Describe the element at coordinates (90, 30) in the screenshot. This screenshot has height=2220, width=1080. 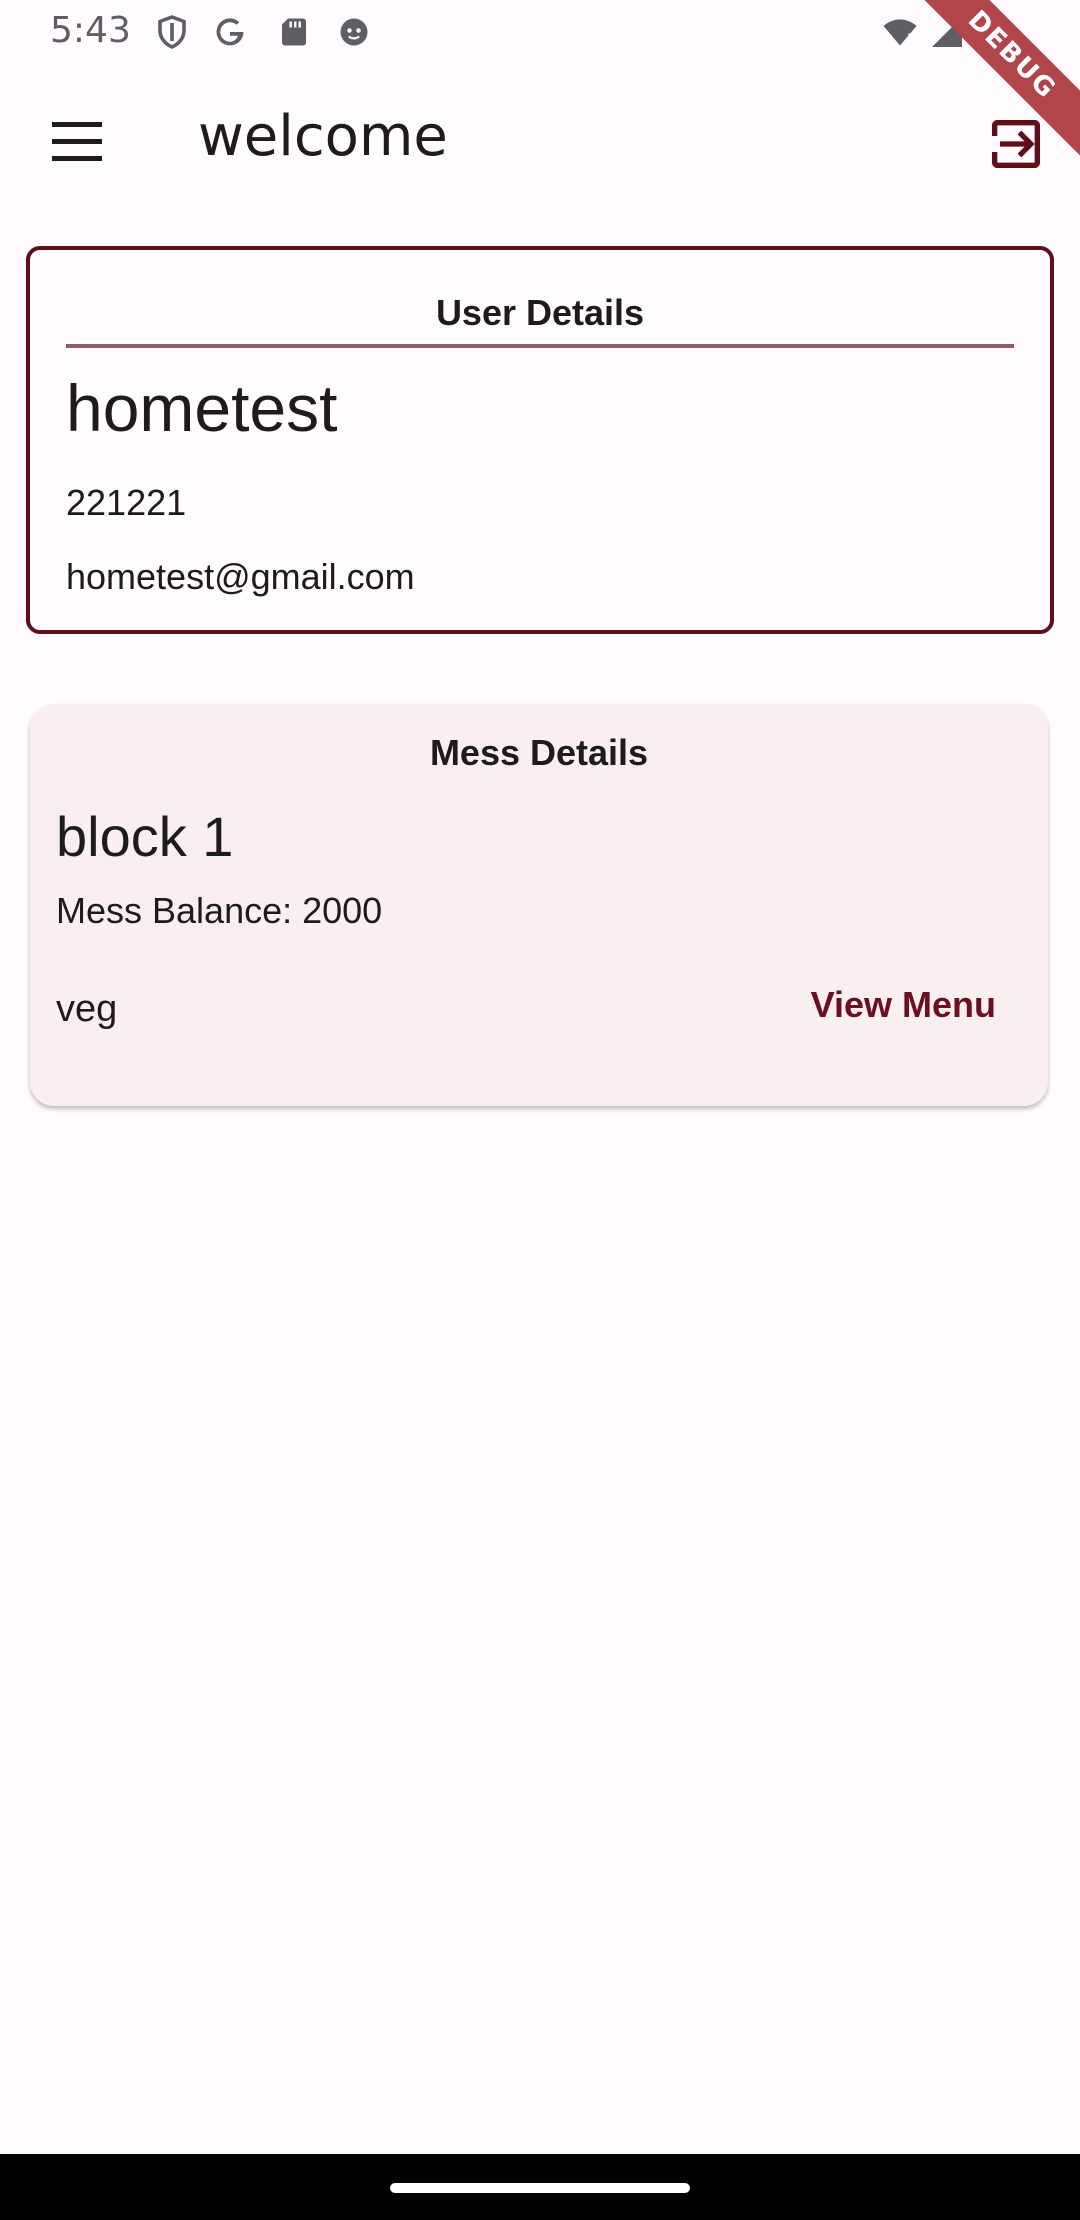
I see `status-time: 5:43` at that location.